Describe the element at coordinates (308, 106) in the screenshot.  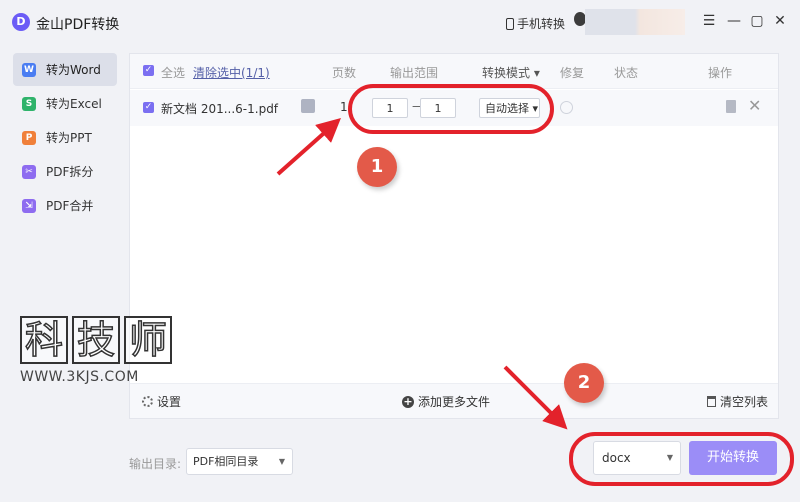
I see `preview-image-icon` at that location.